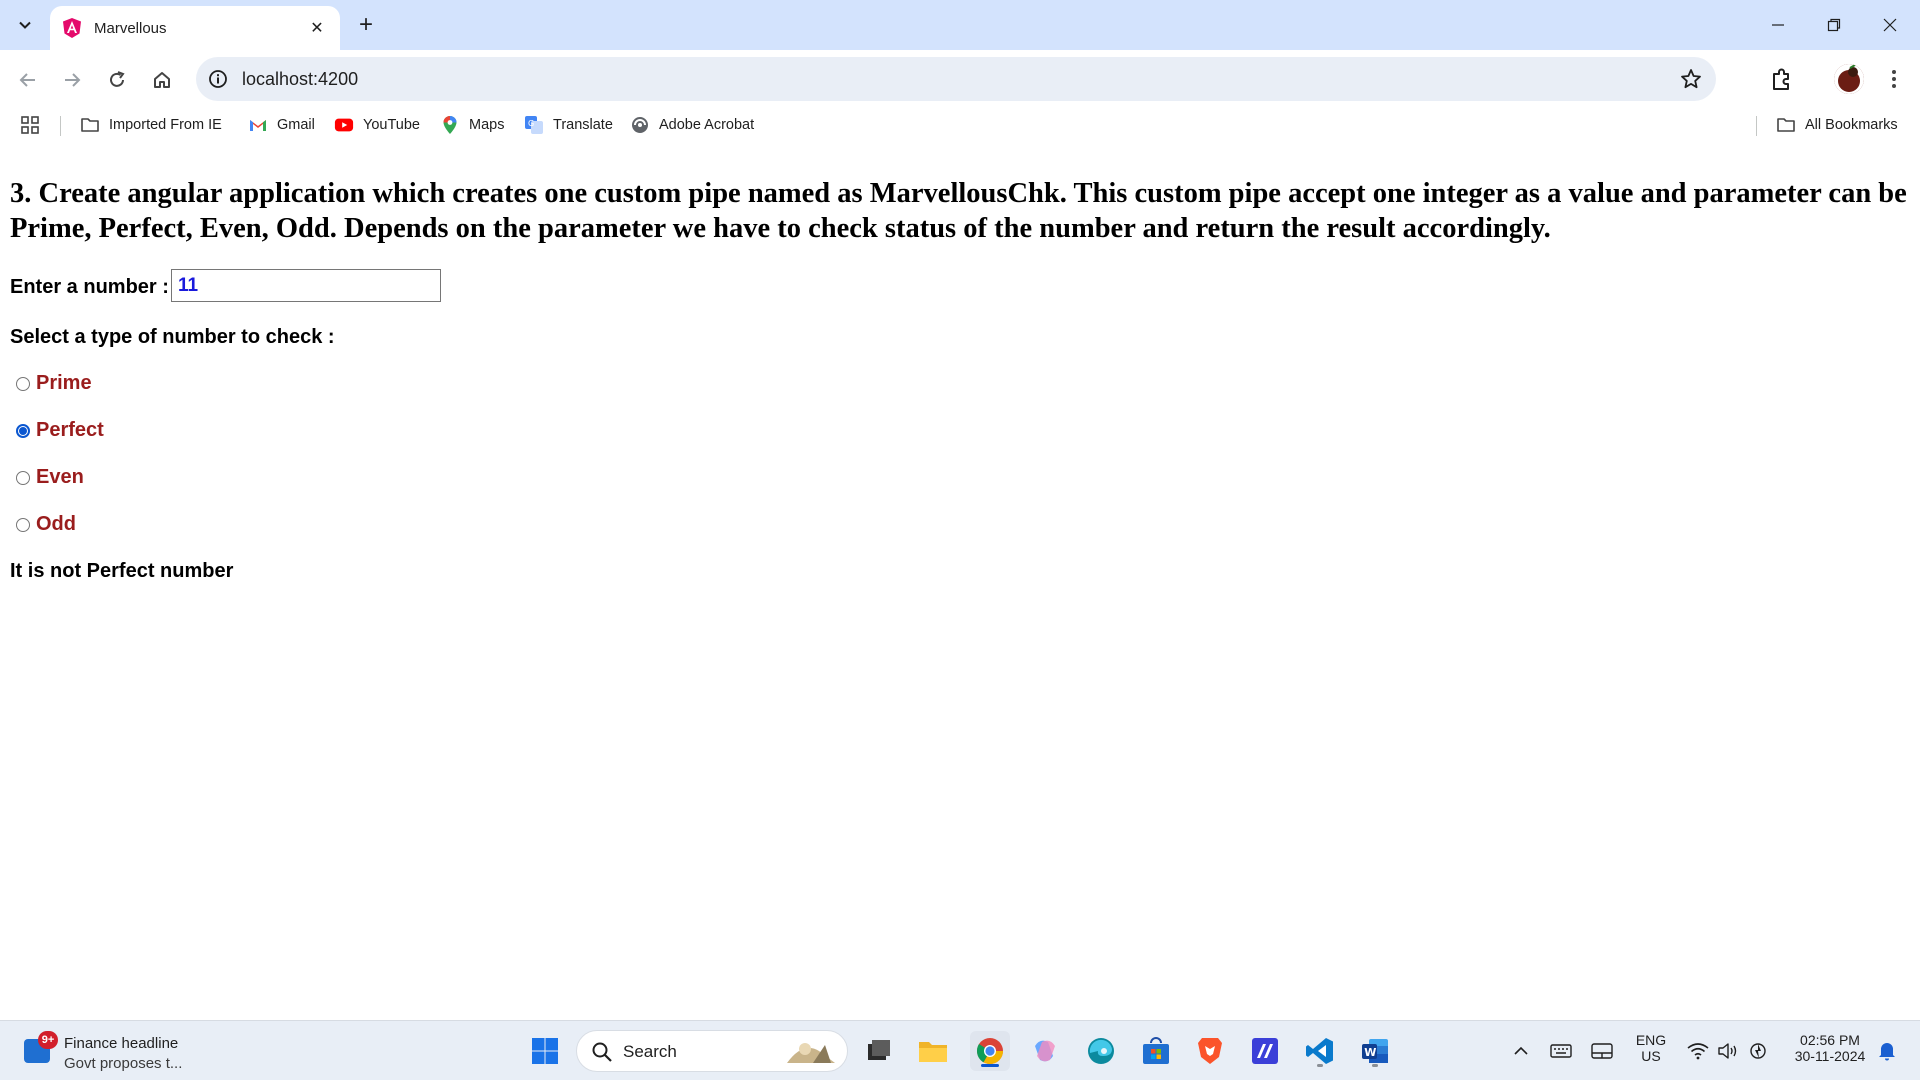 The image size is (1920, 1080). What do you see at coordinates (391, 125) in the screenshot?
I see `bookmark-label: YouTube` at bounding box center [391, 125].